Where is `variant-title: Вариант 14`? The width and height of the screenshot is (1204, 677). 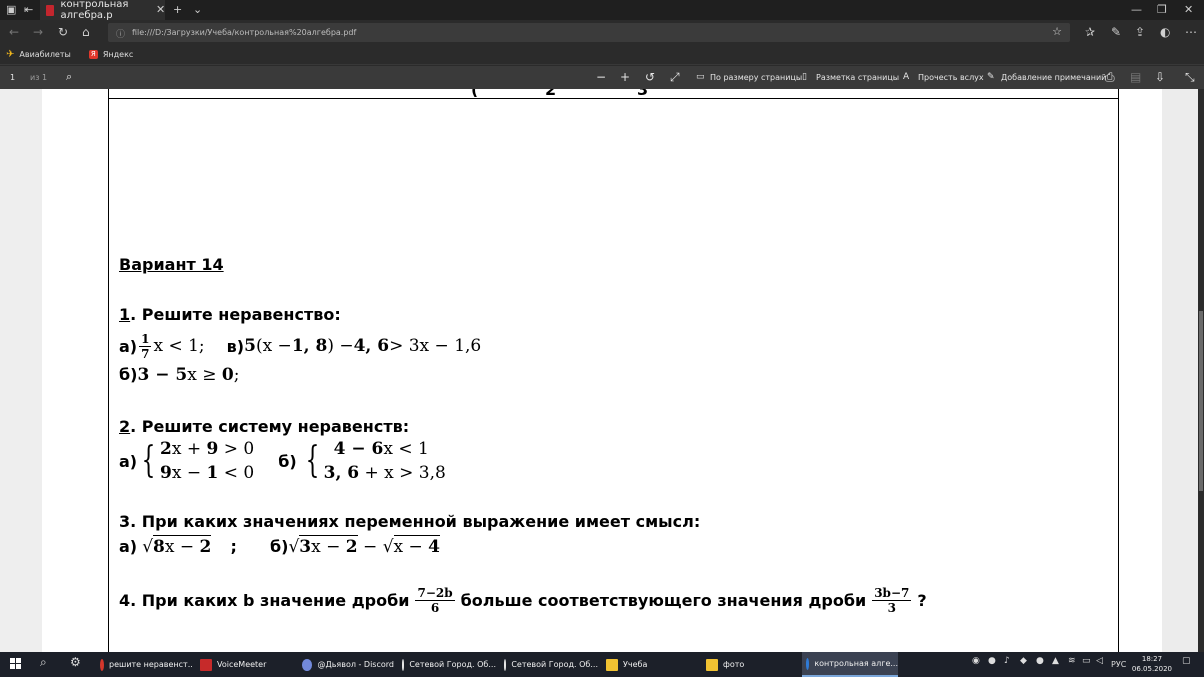 variant-title: Вариант 14 is located at coordinates (171, 264).